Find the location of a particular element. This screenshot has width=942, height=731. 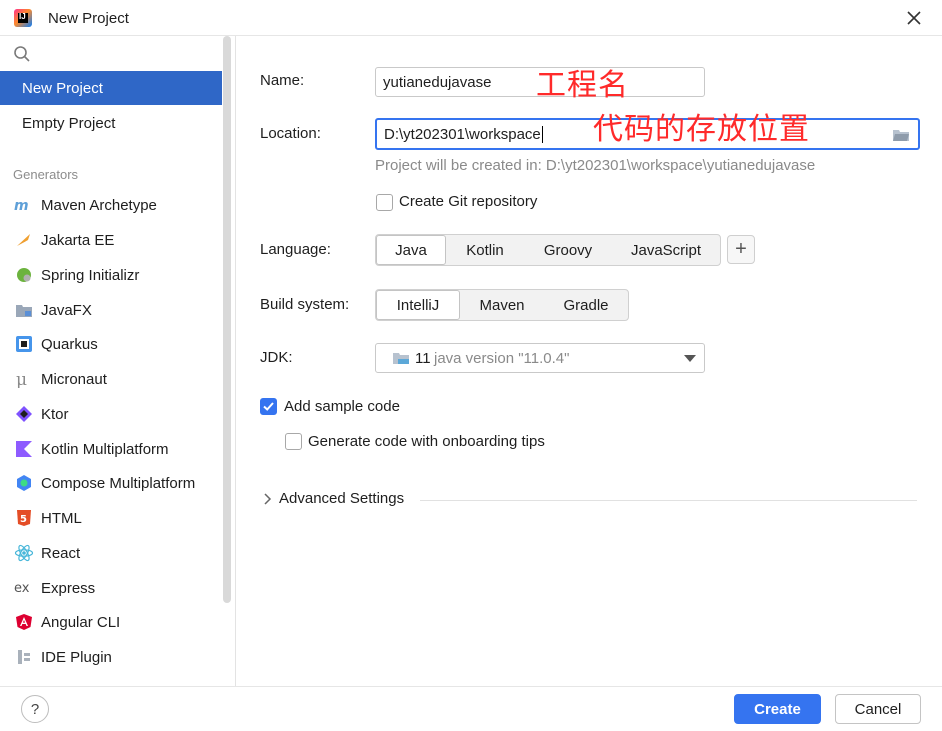

search-icon is located at coordinates (22, 54).